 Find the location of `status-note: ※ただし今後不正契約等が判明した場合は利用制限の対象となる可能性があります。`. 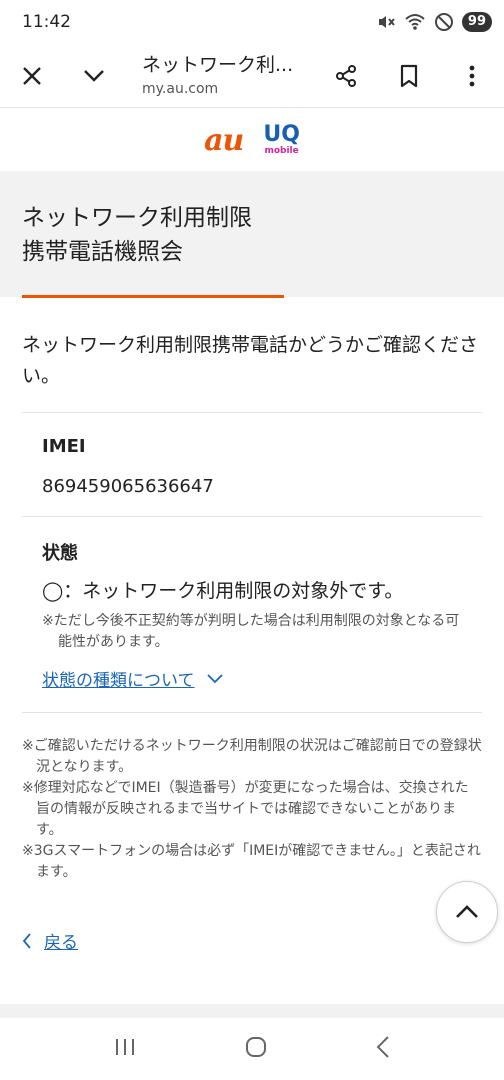

status-note: ※ただし今後不正契約等が判明した場合は利用制限の対象となる可能性があります。 is located at coordinates (251, 631).